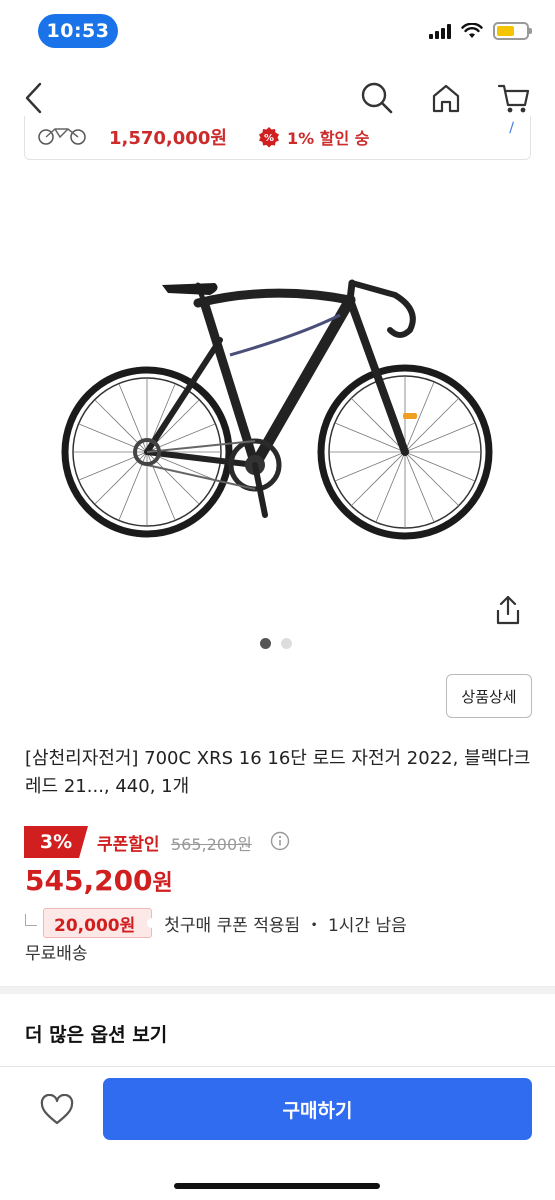  I want to click on more-options-link: 더 많은 옵션 보기, so click(96, 1033).